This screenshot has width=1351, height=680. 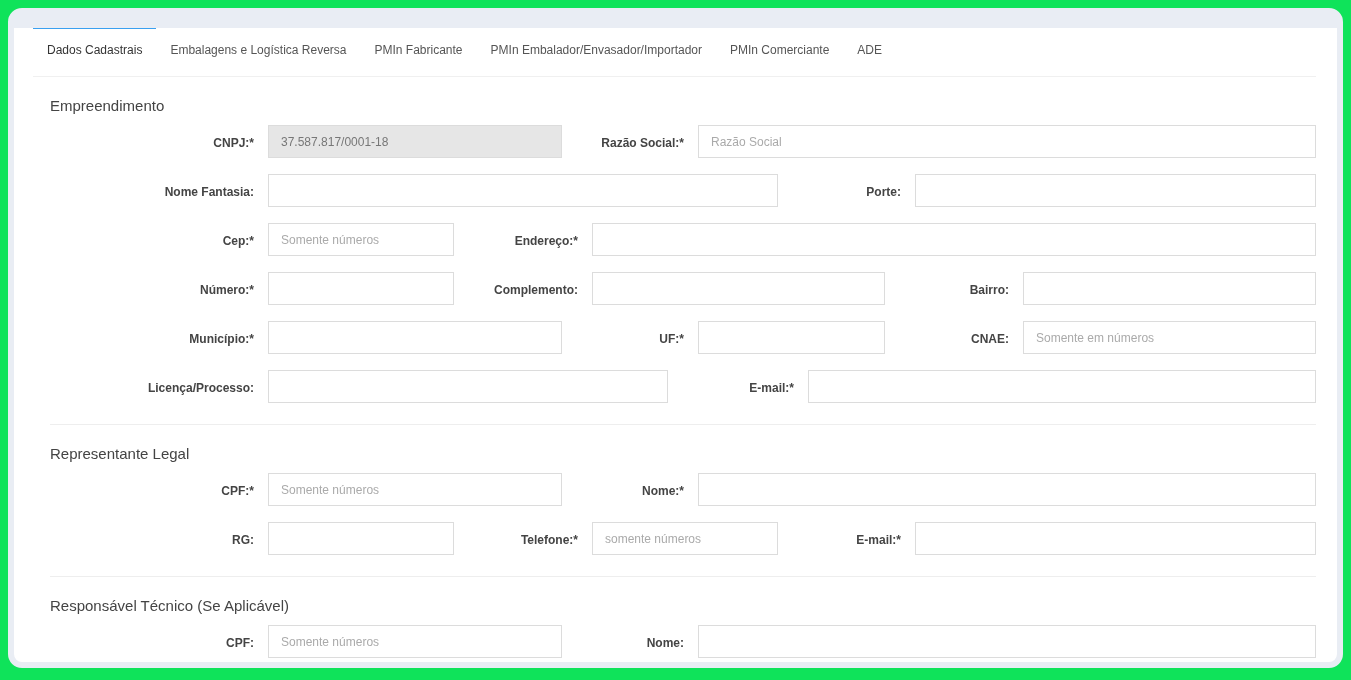 I want to click on tab: PMIn Embalador/Envasador/Importador, so click(x=596, y=52).